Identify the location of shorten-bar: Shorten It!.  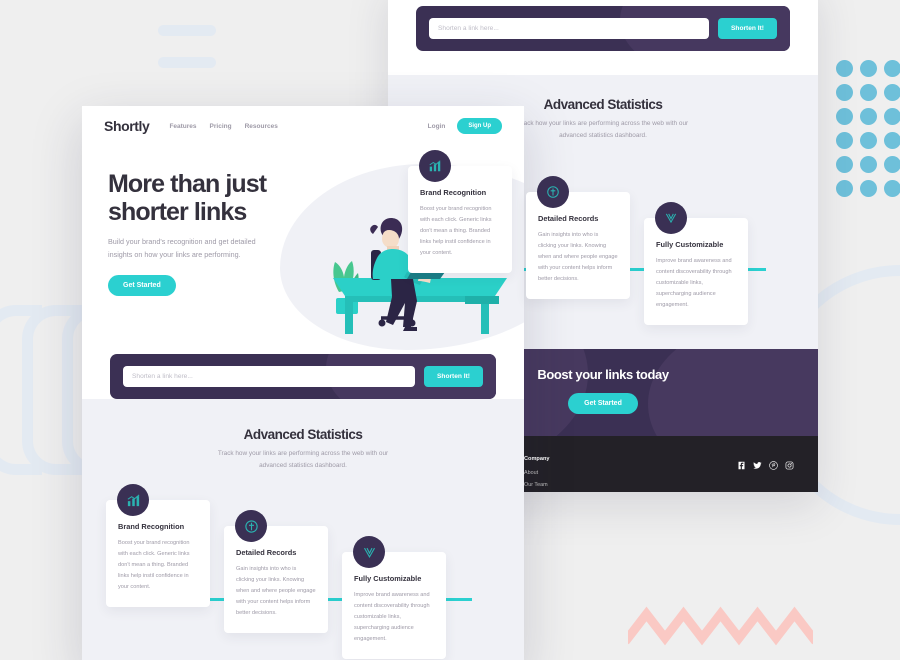
(303, 376).